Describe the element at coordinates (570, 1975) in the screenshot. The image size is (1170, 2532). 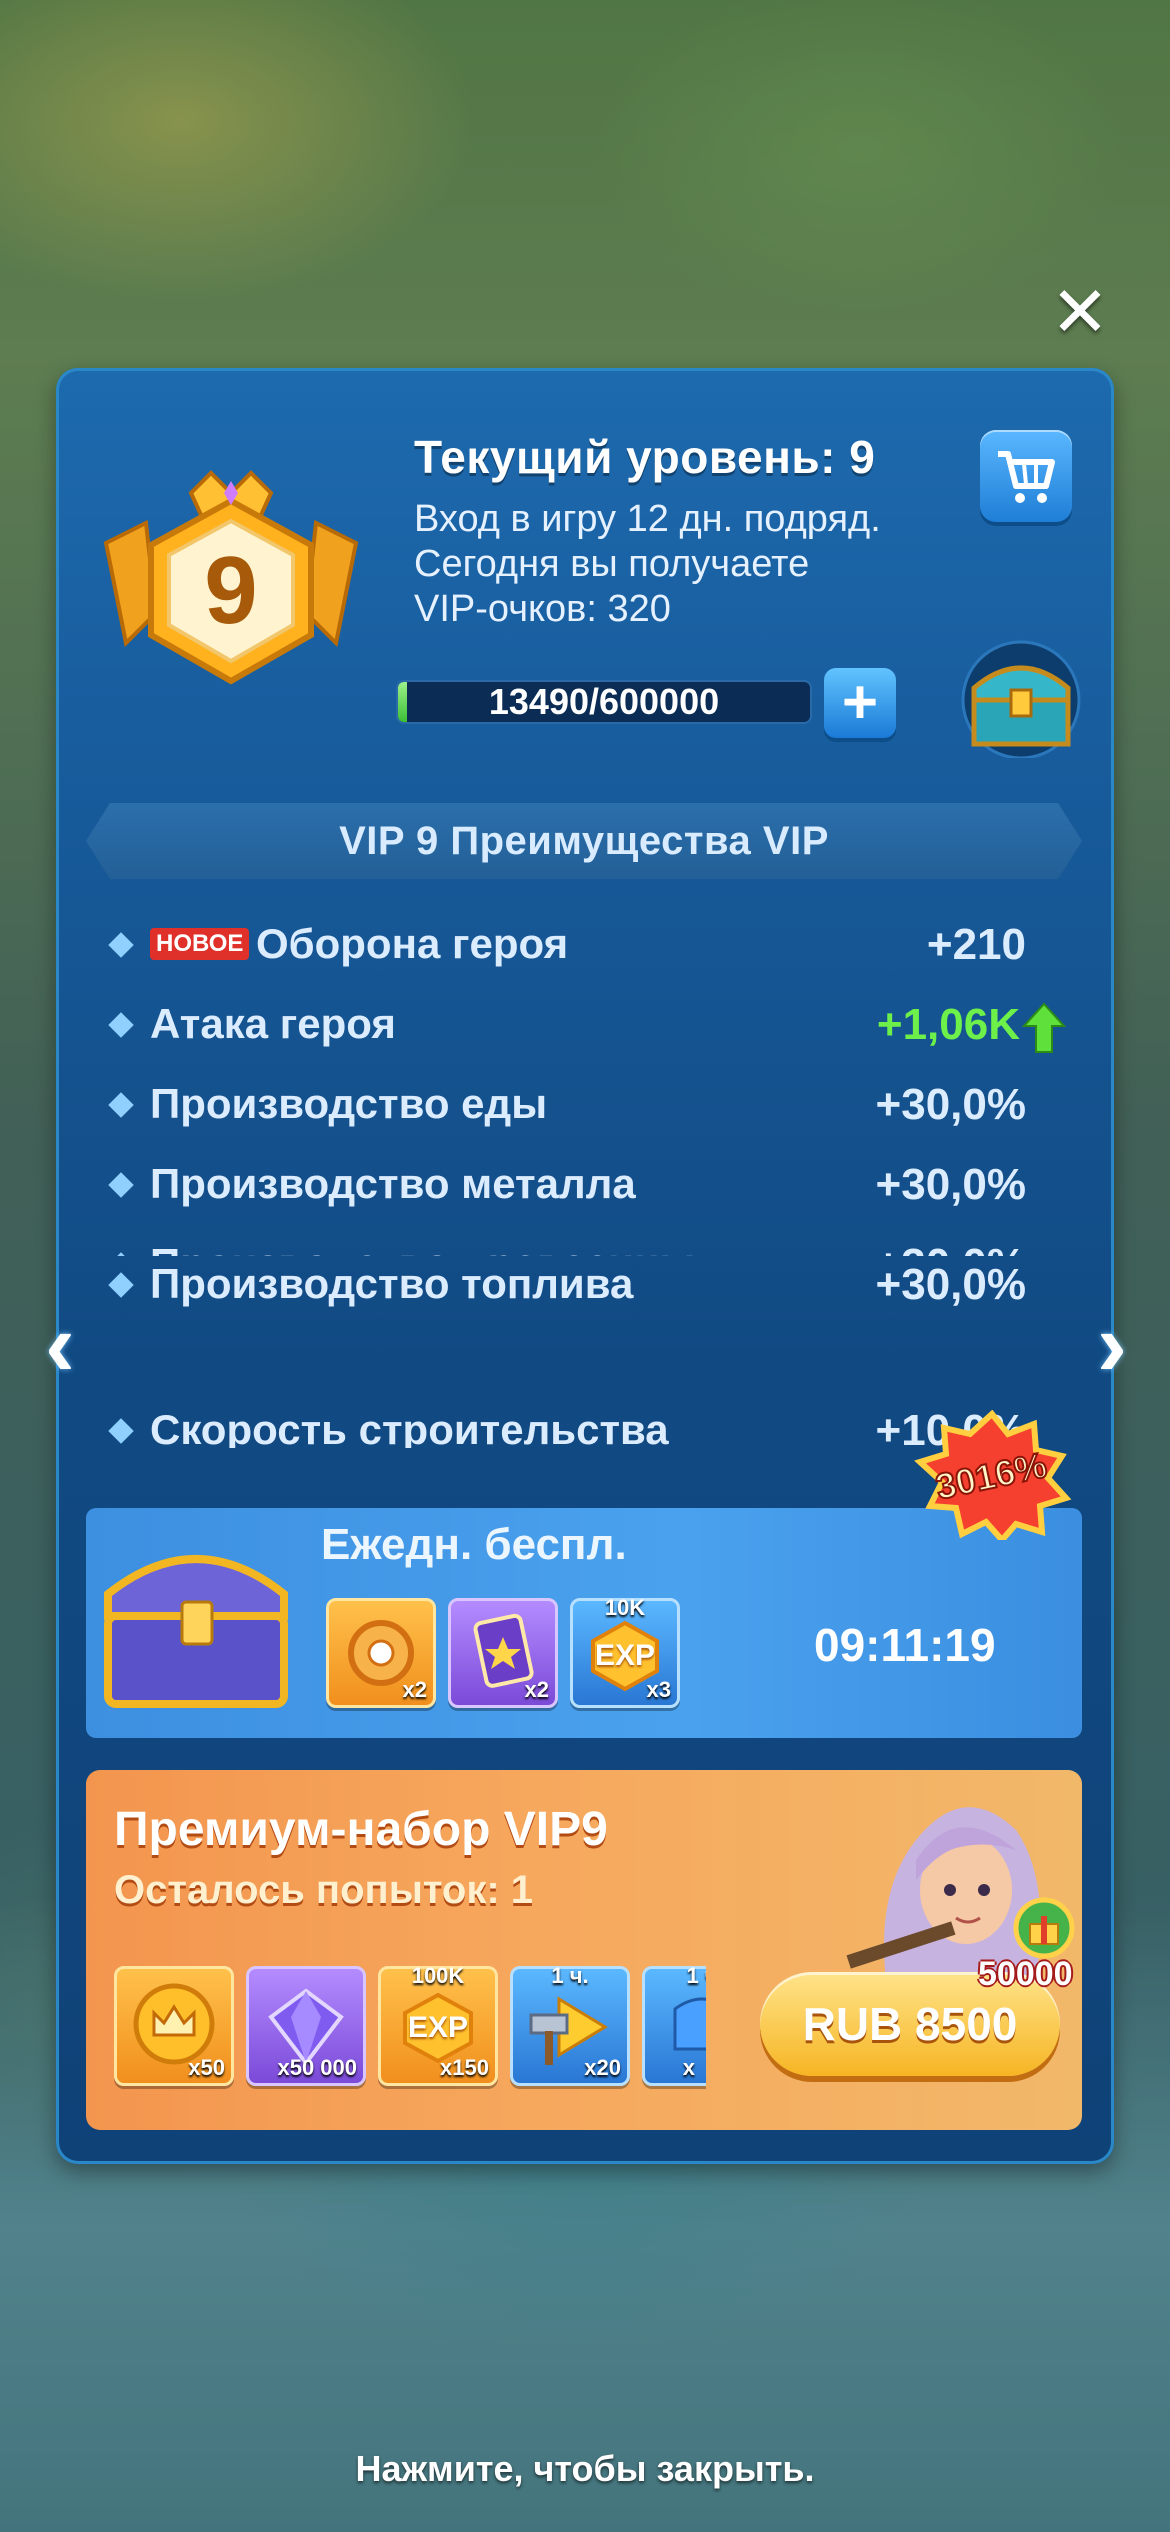
I see `pack-item-amount: 1 ч.` at that location.